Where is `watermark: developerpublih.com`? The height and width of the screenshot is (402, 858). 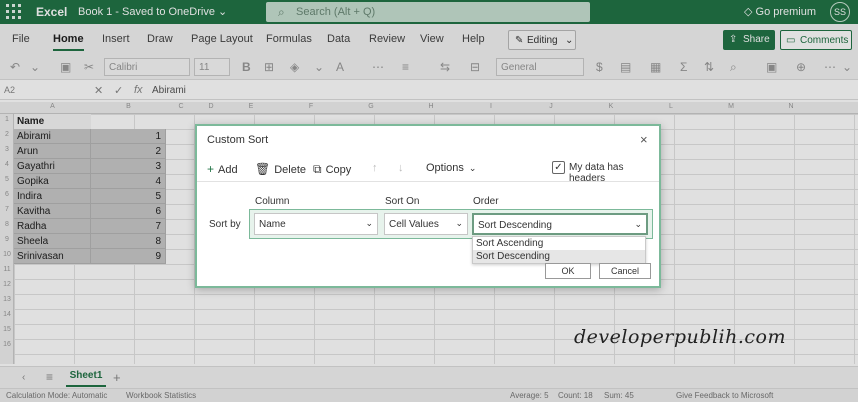
watermark: developerpublih.com is located at coordinates (680, 337).